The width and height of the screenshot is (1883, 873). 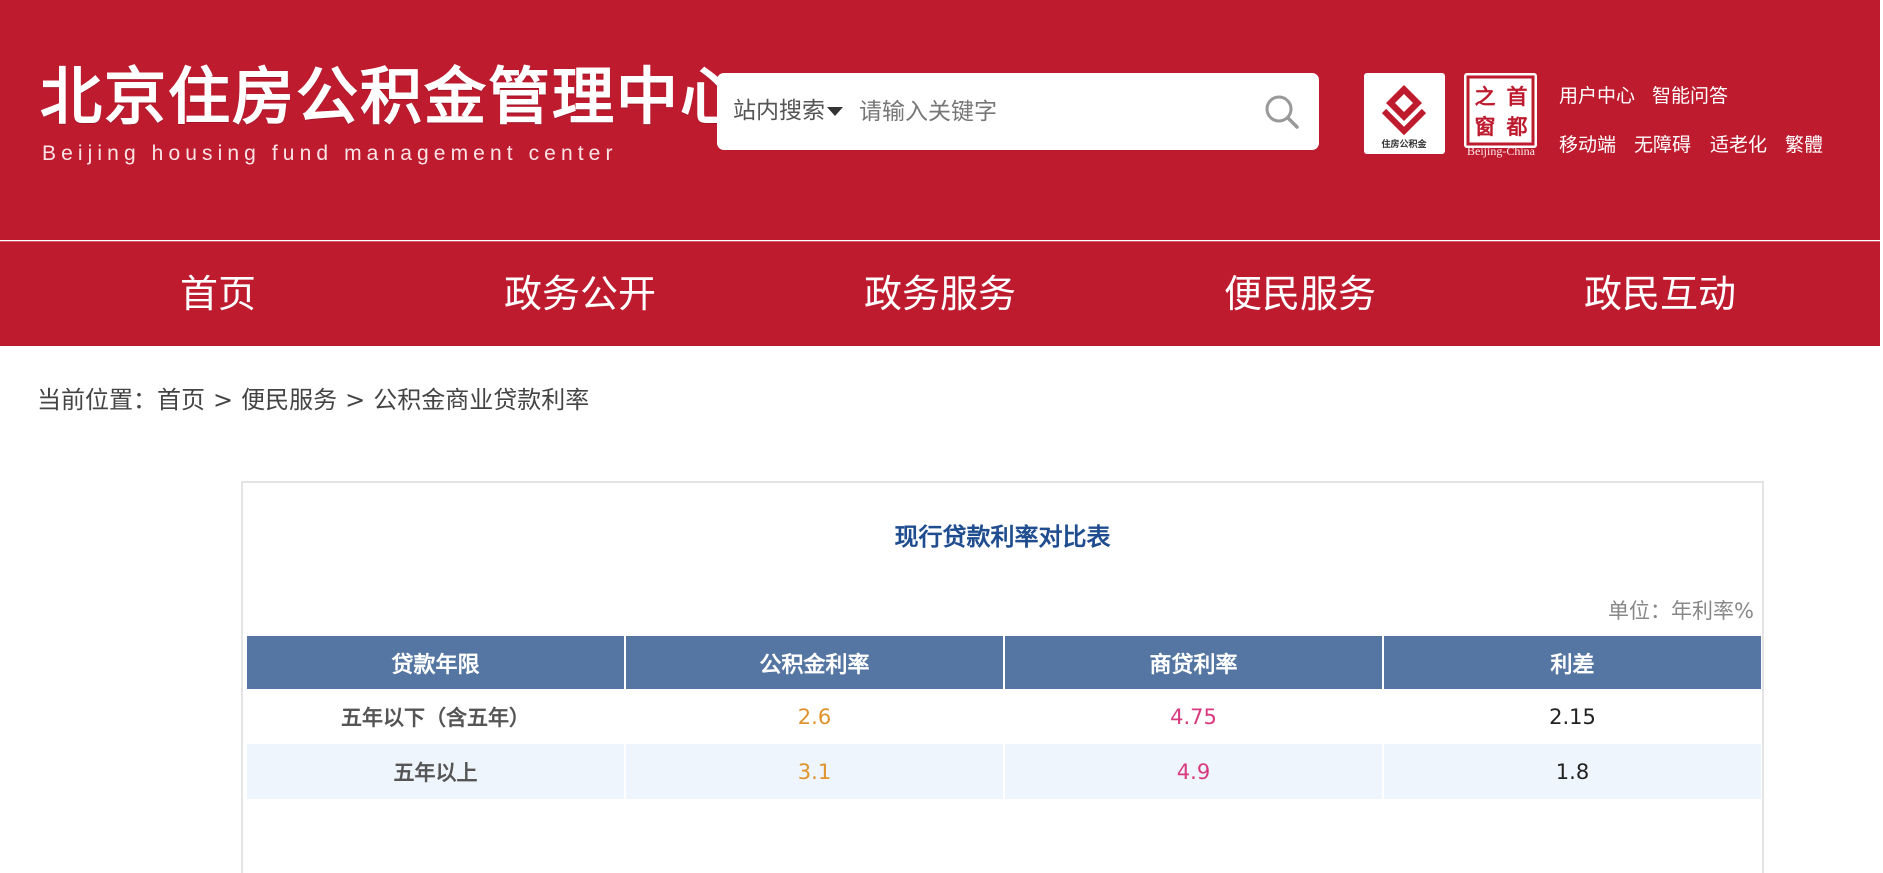 What do you see at coordinates (1660, 294) in the screenshot?
I see `nav-item-interaction: 政民互动` at bounding box center [1660, 294].